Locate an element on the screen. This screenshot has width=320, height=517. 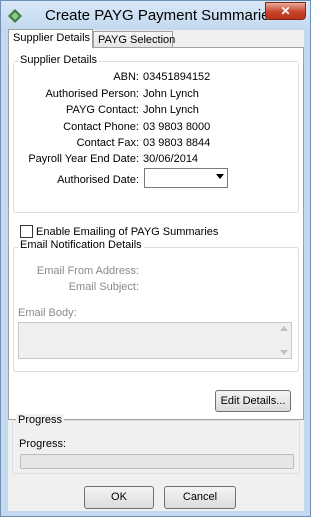
enable-emailing-label: Enable Emailing of PAYG Summaries is located at coordinates (127, 232).